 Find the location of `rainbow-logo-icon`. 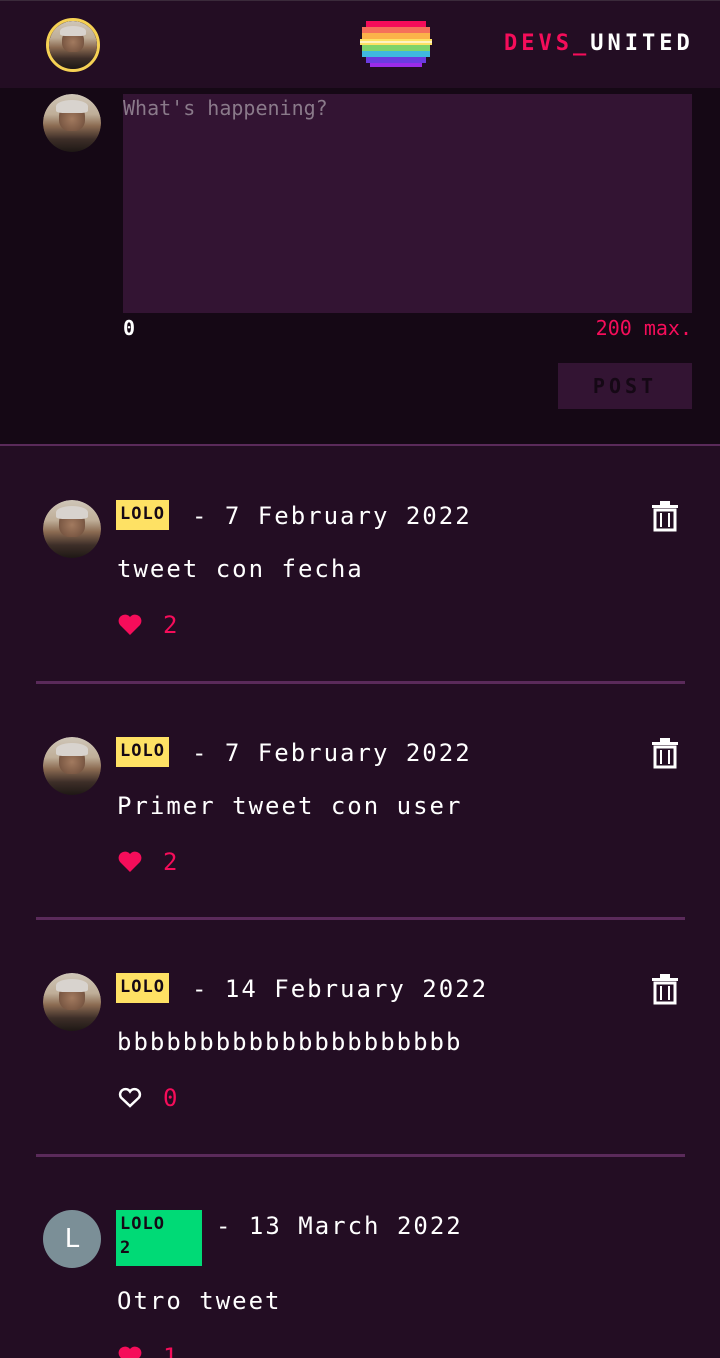

rainbow-logo-icon is located at coordinates (396, 44).